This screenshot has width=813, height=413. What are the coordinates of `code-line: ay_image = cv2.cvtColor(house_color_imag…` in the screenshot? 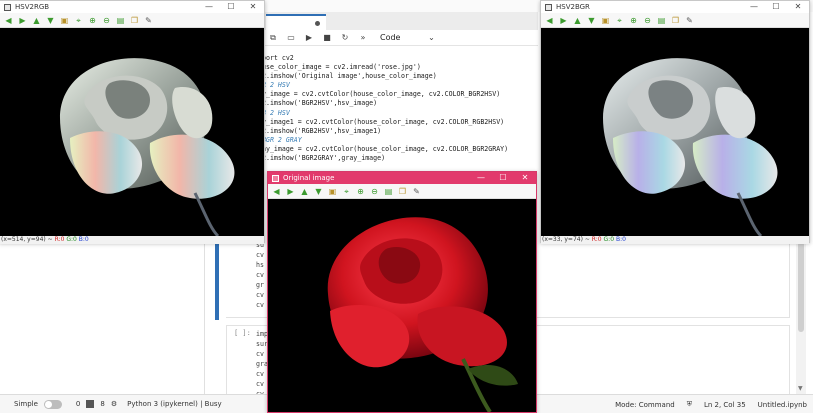 It's located at (385, 148).